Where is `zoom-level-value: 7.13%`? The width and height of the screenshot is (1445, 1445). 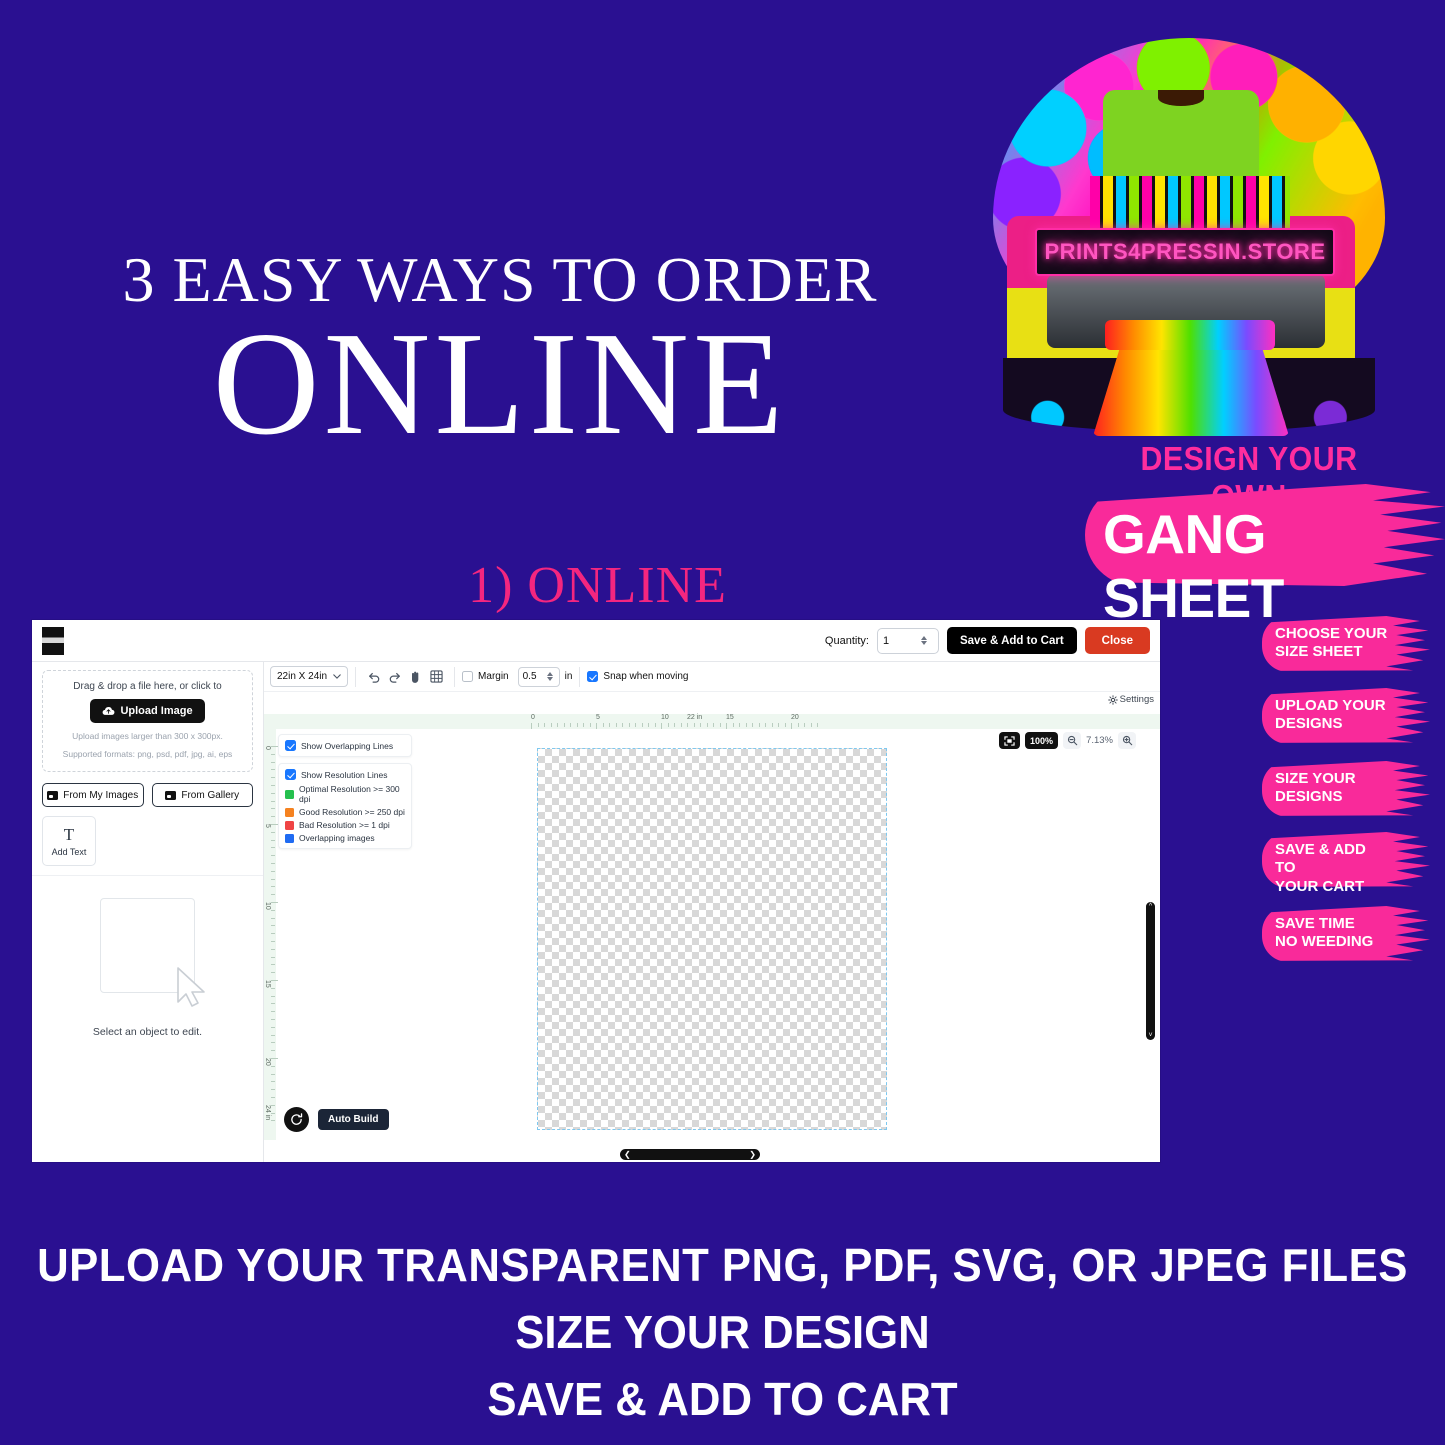 zoom-level-value: 7.13% is located at coordinates (1099, 740).